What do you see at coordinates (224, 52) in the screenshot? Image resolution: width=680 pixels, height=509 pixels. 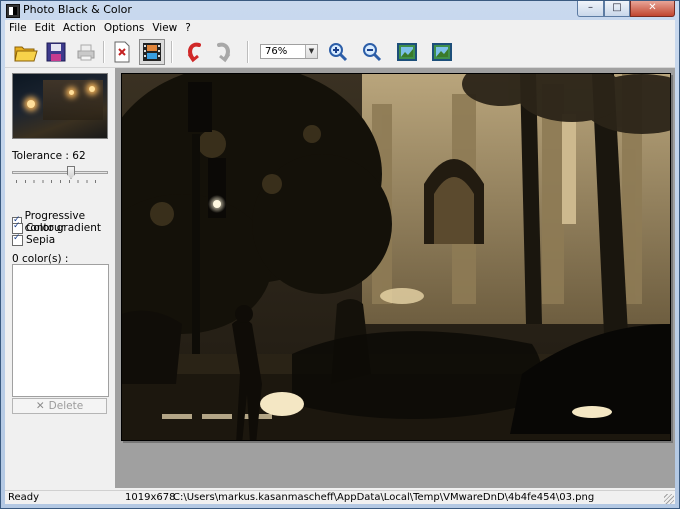 I see `redo-icon` at bounding box center [224, 52].